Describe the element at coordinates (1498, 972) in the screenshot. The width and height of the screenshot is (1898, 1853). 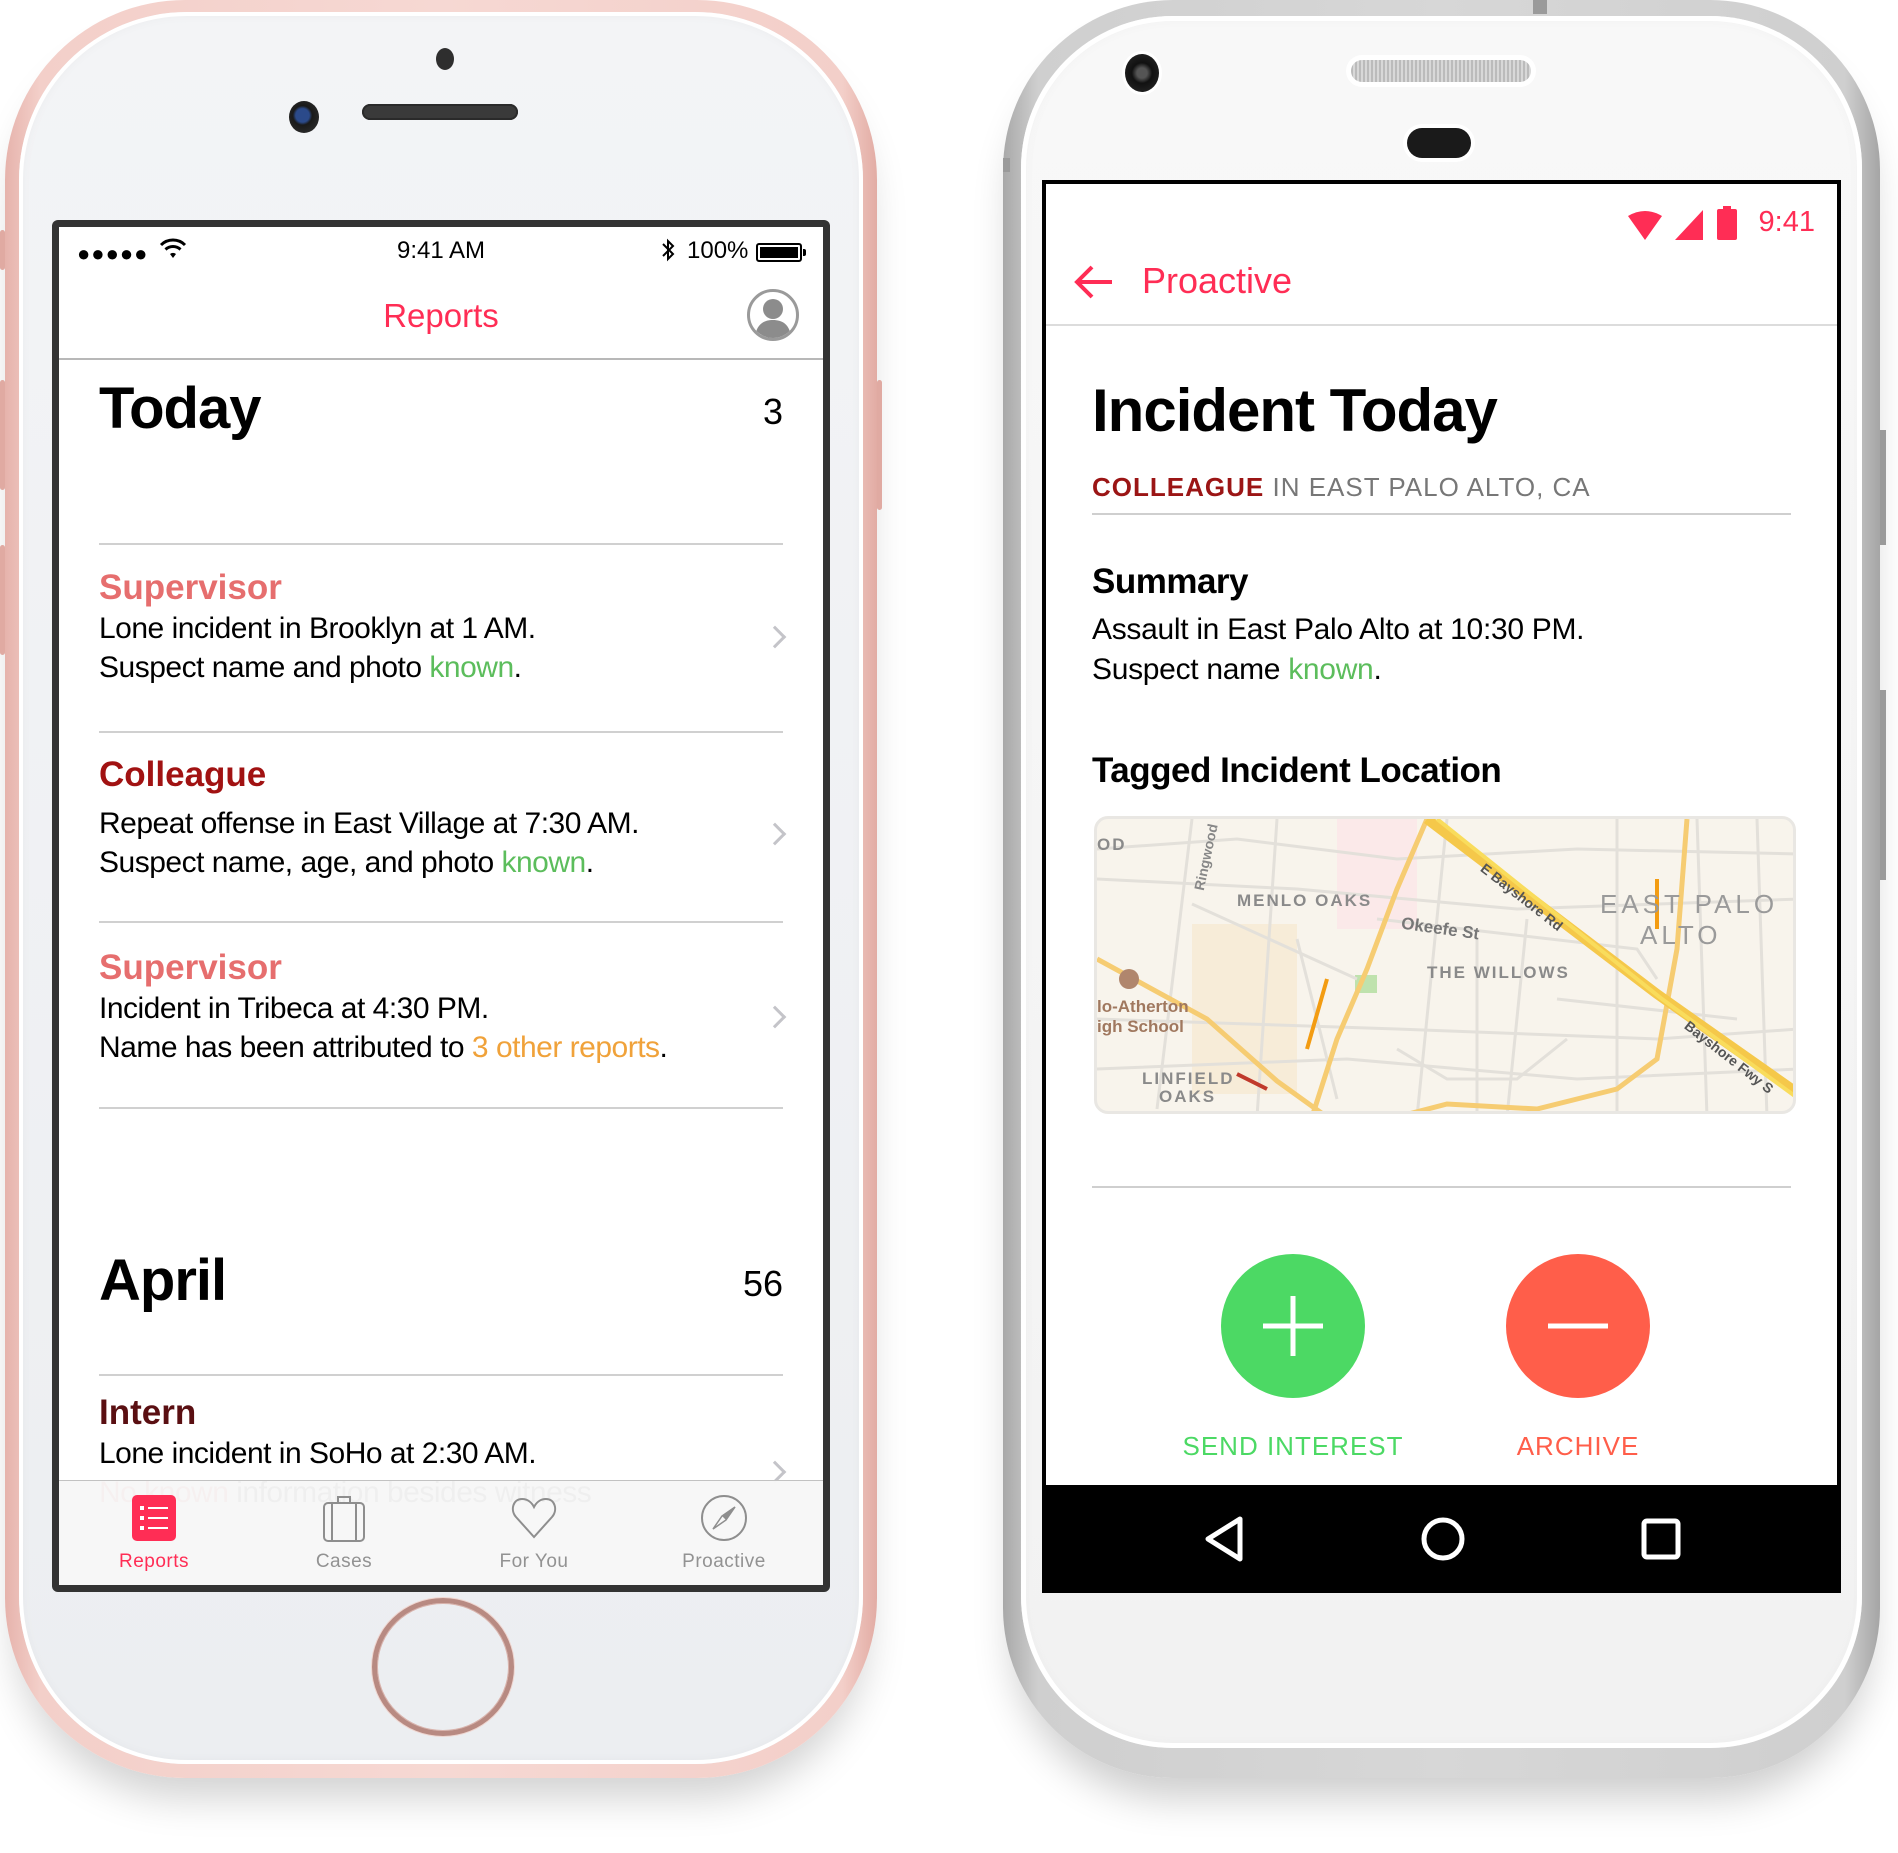
I see `map-label-the-willows: THE WILLOWS` at that location.